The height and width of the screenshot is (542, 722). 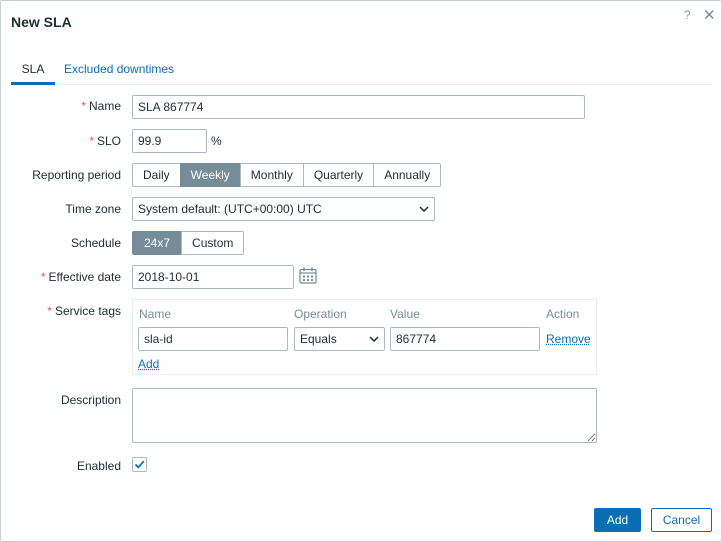 What do you see at coordinates (230, 209) in the screenshot?
I see `time-zone-value: System default: (UTC+00:00) UTC` at bounding box center [230, 209].